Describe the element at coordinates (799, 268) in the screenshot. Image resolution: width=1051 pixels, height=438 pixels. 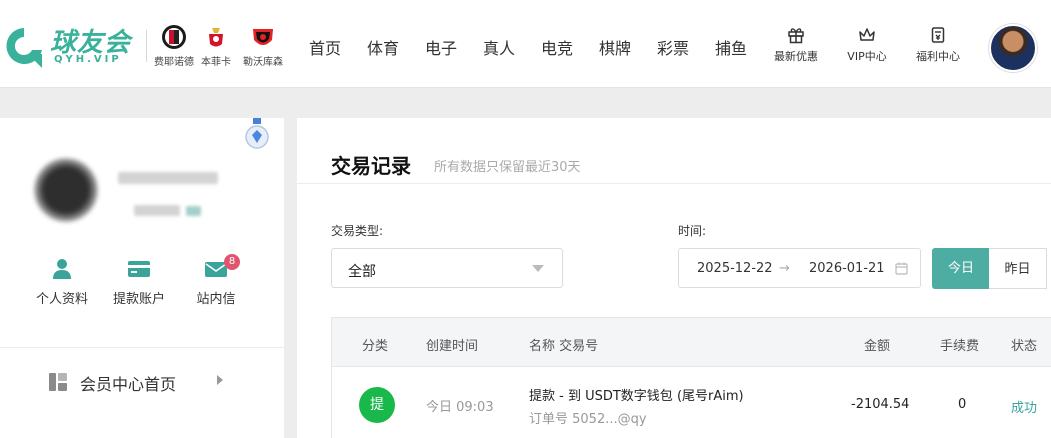
I see `date-range-picker: 2025-12-22 → 2026-01-21` at that location.